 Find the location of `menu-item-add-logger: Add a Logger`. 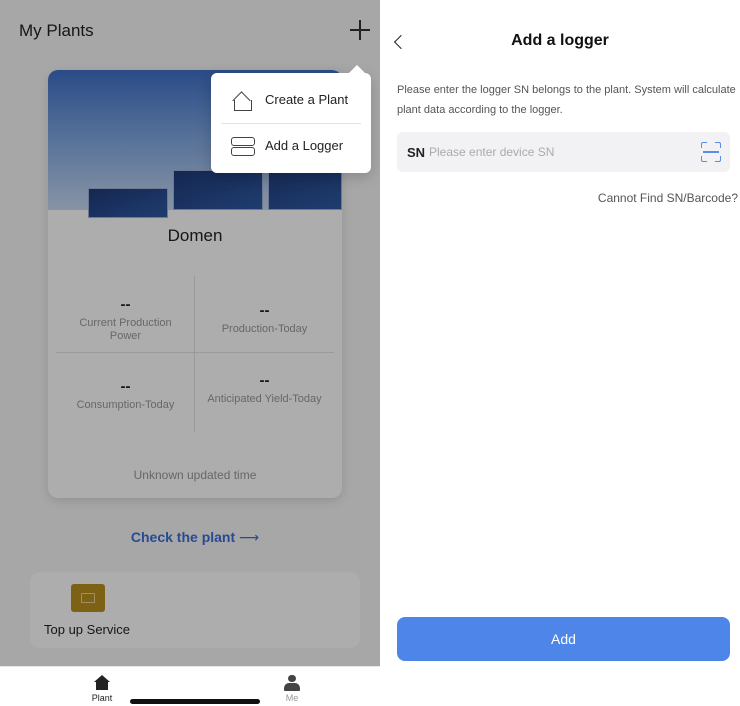

menu-item-add-logger: Add a Logger is located at coordinates (291, 146).